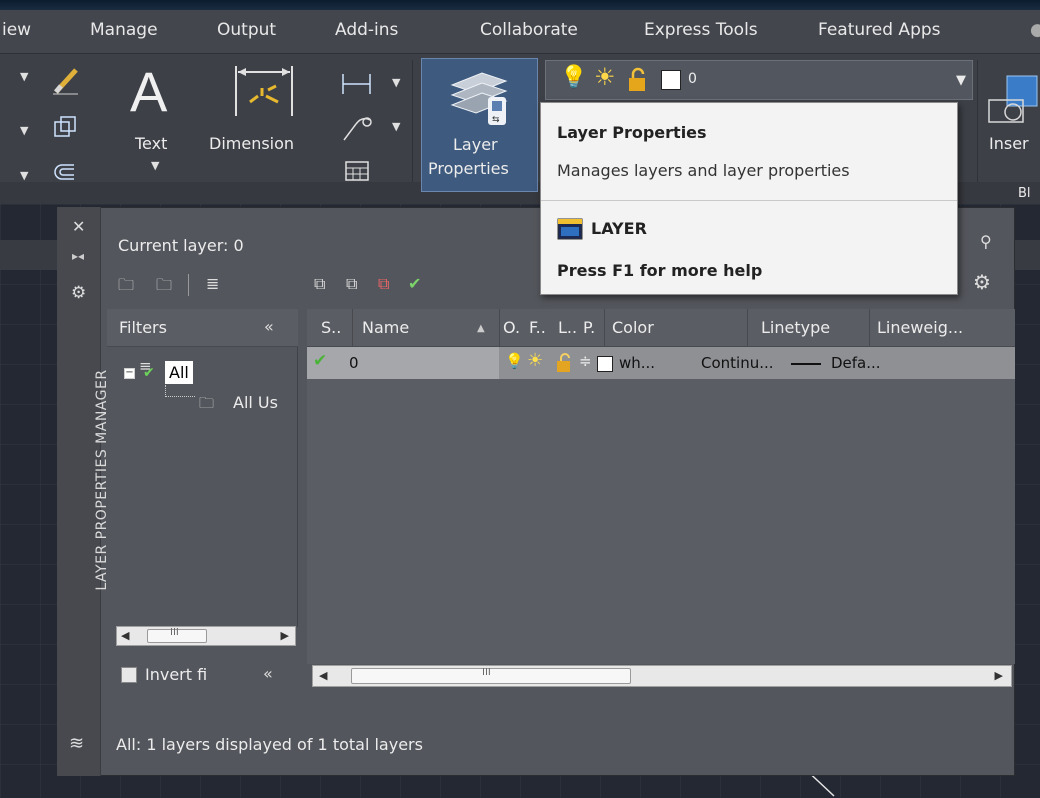  I want to click on tooltip-help: Press F1 for more help, so click(660, 270).